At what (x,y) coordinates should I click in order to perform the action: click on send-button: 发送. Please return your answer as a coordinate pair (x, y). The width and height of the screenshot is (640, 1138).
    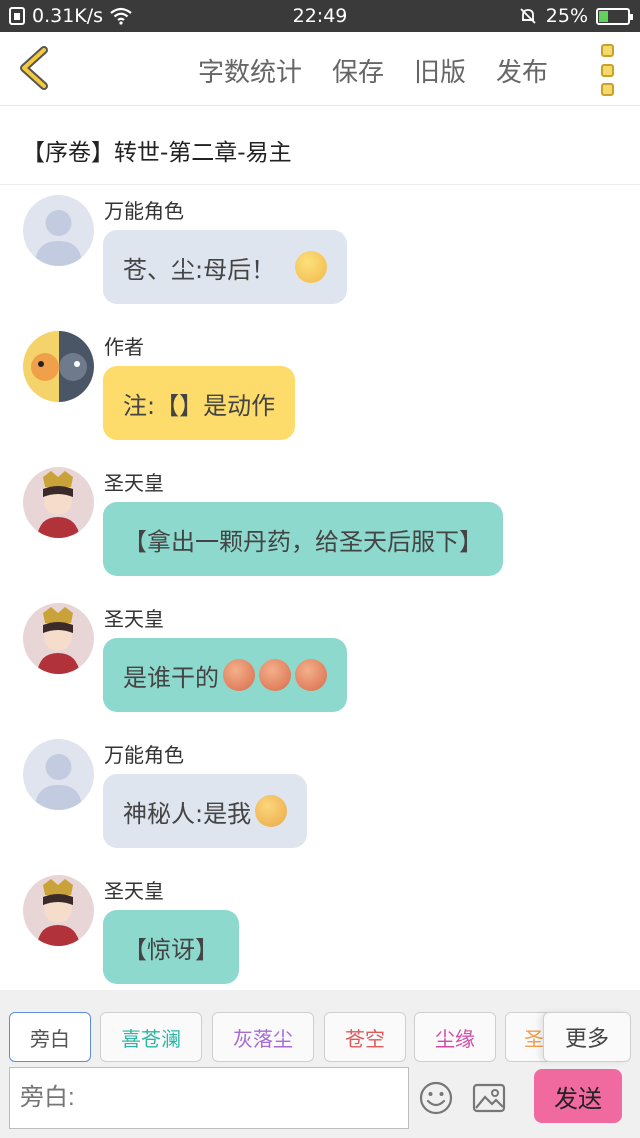
    Looking at the image, I should click on (578, 1096).